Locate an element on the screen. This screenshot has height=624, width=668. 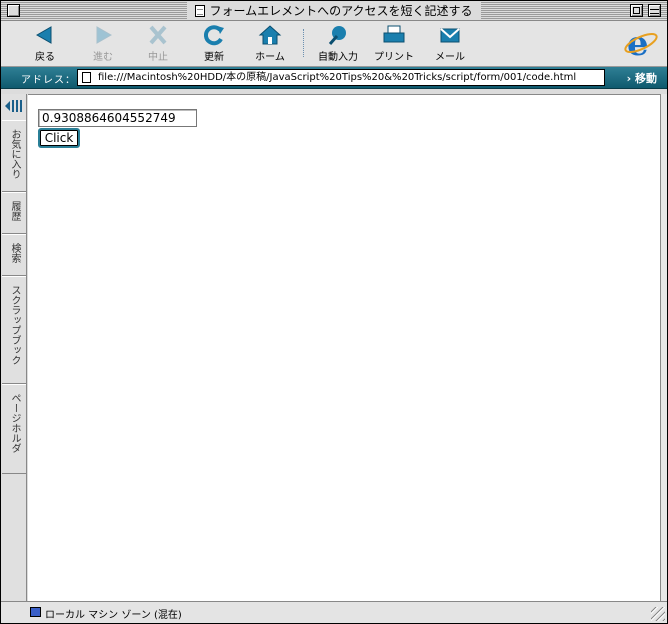
collapse-box is located at coordinates (654, 10).